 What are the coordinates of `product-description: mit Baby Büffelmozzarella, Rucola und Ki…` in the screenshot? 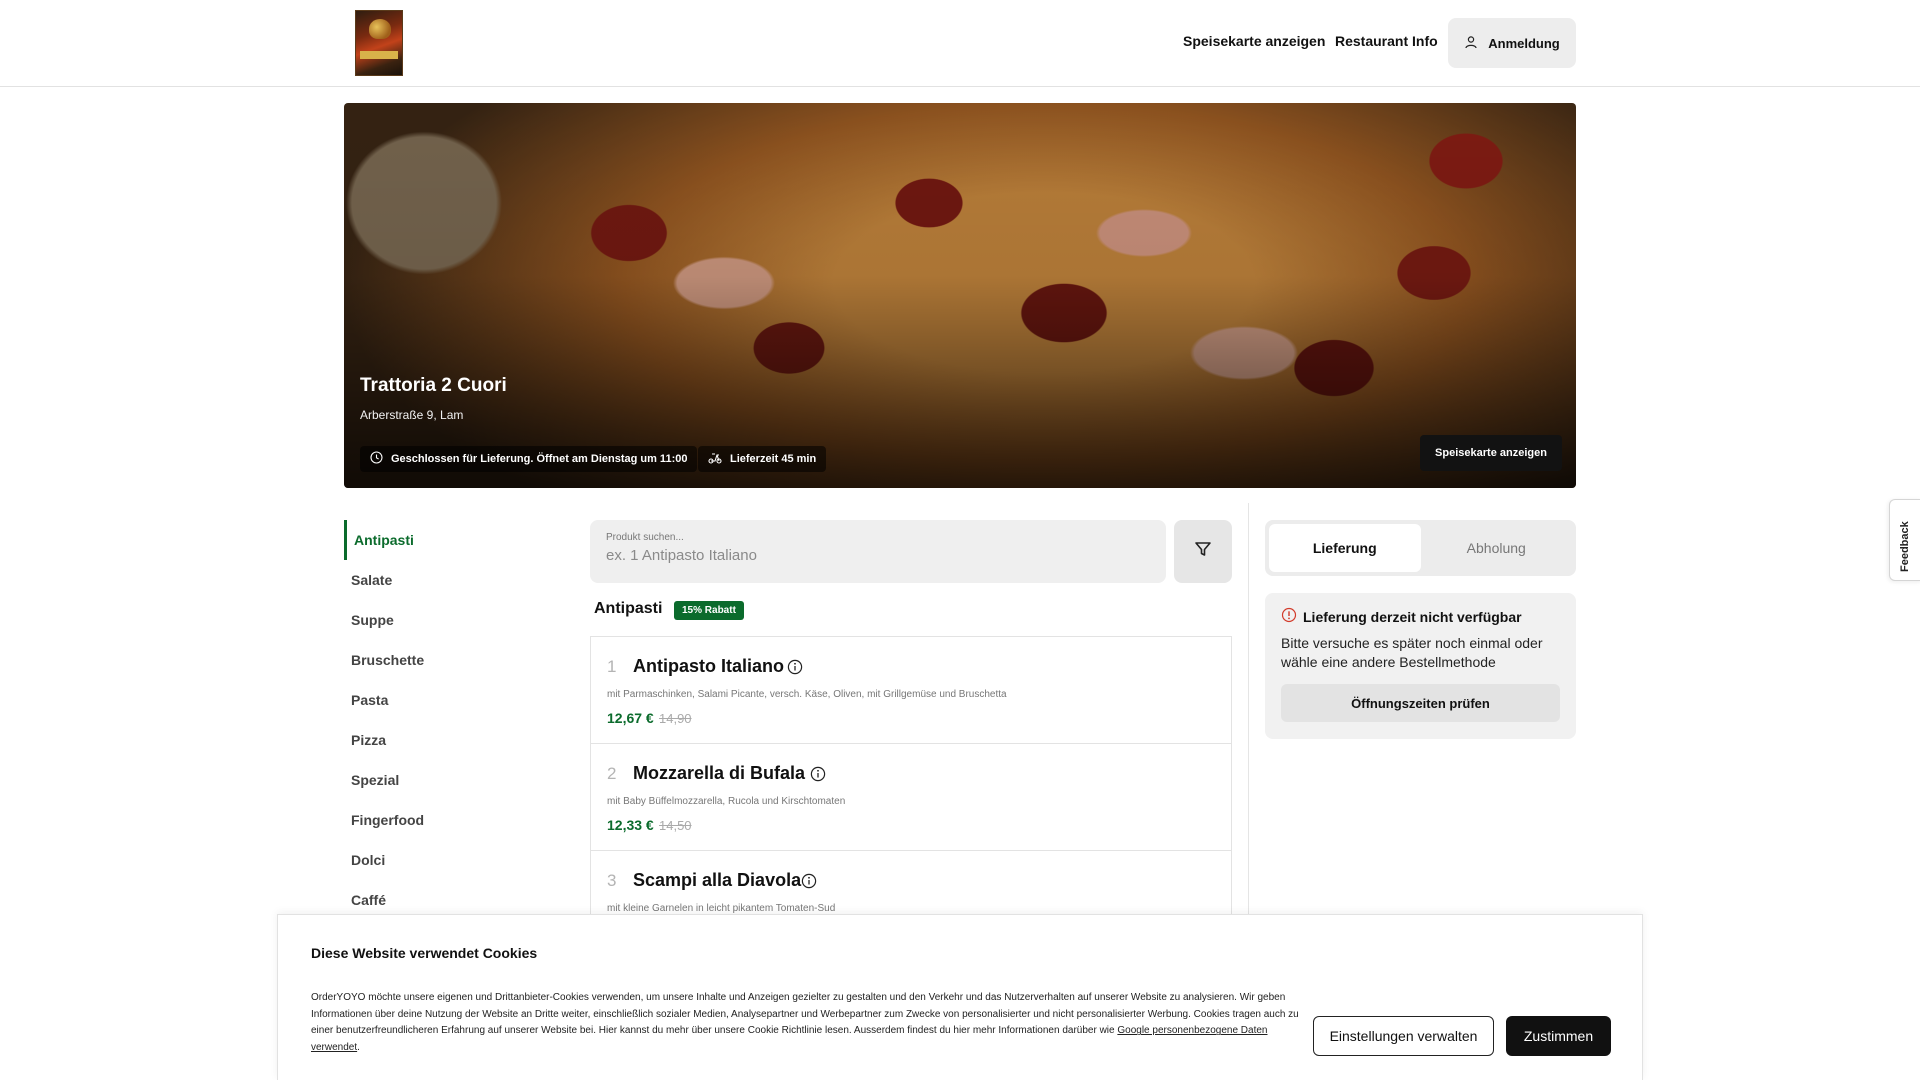 It's located at (726, 801).